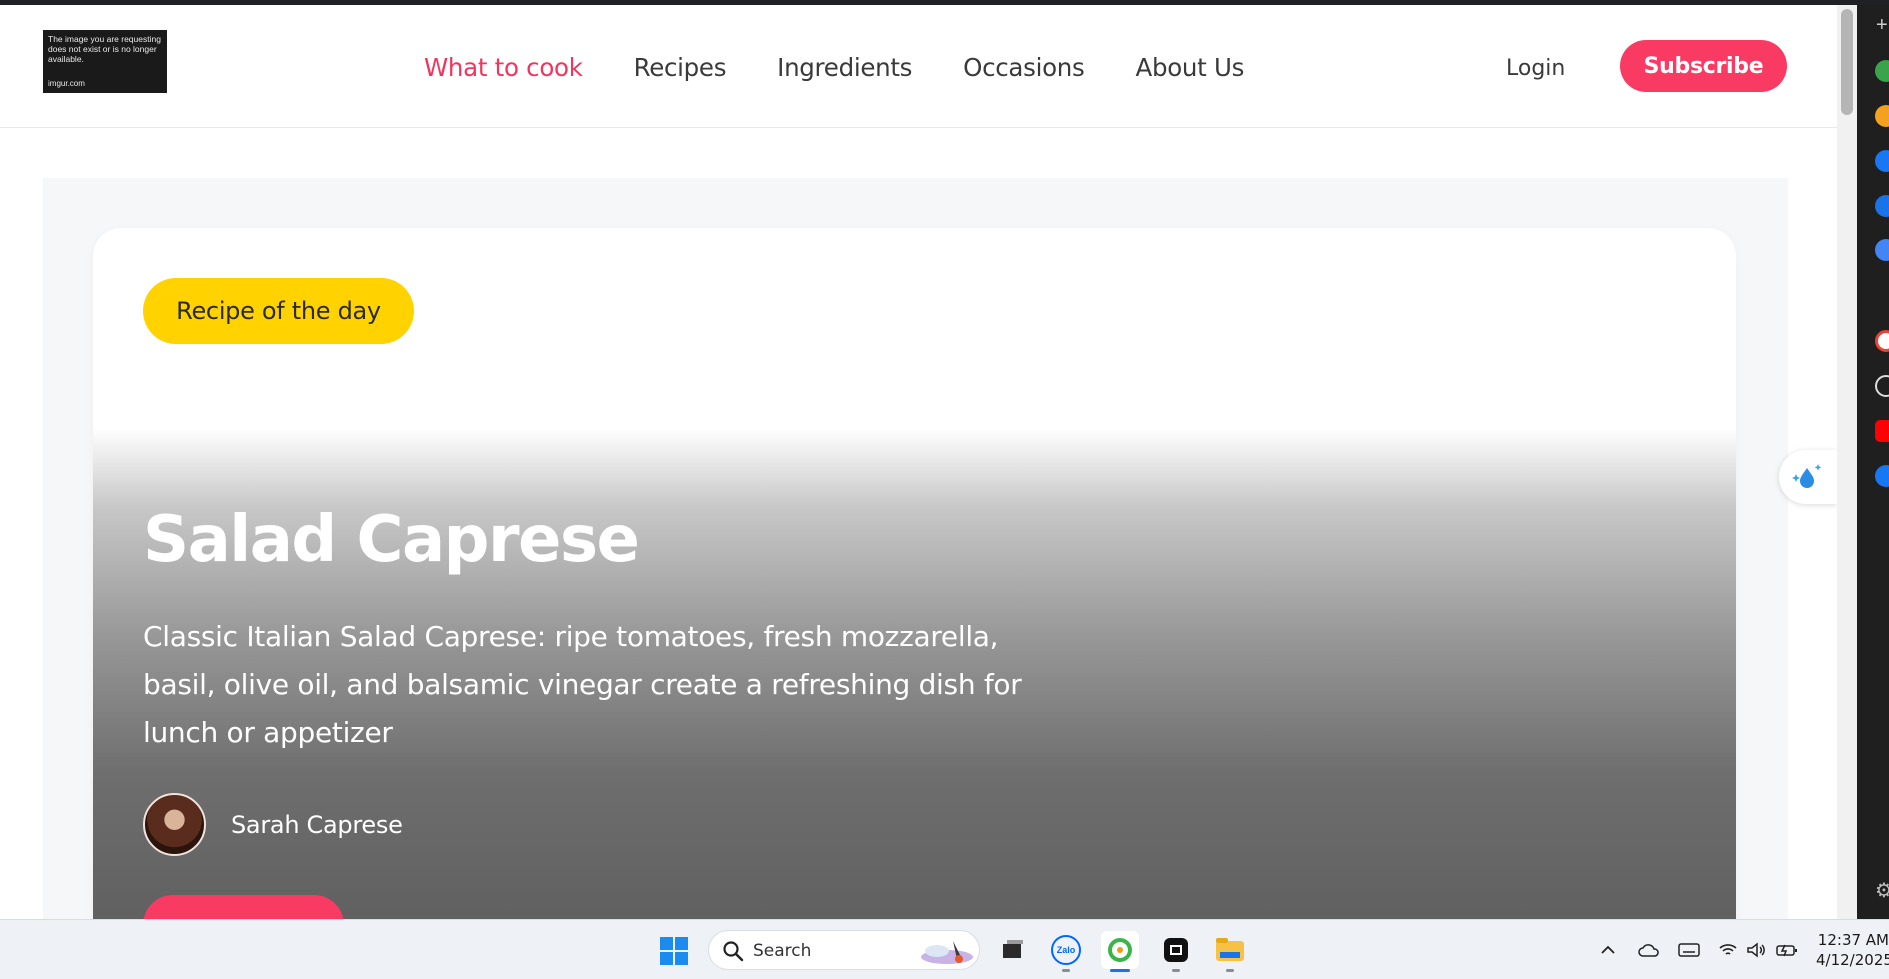  I want to click on search-icon, so click(733, 951).